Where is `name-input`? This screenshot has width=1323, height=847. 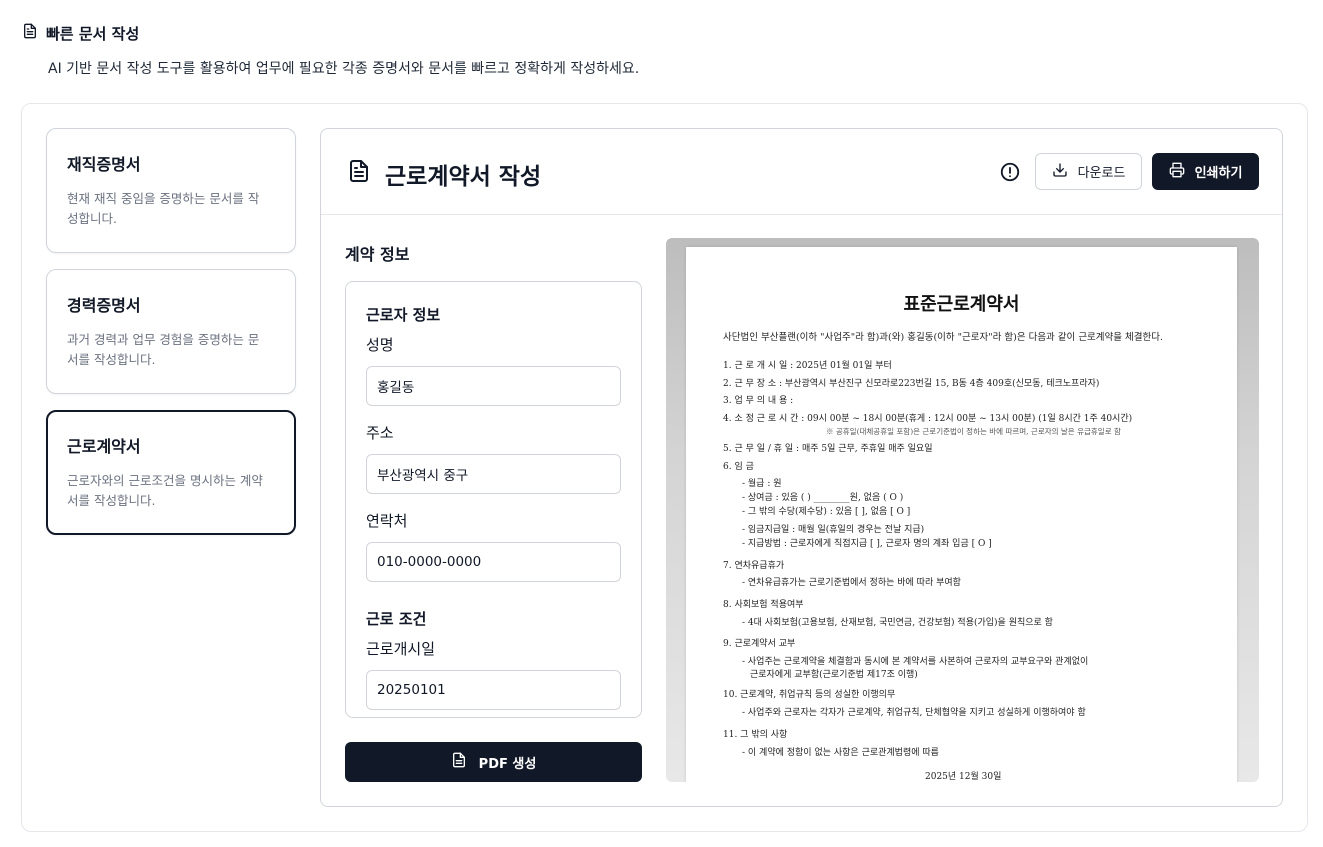 name-input is located at coordinates (493, 386).